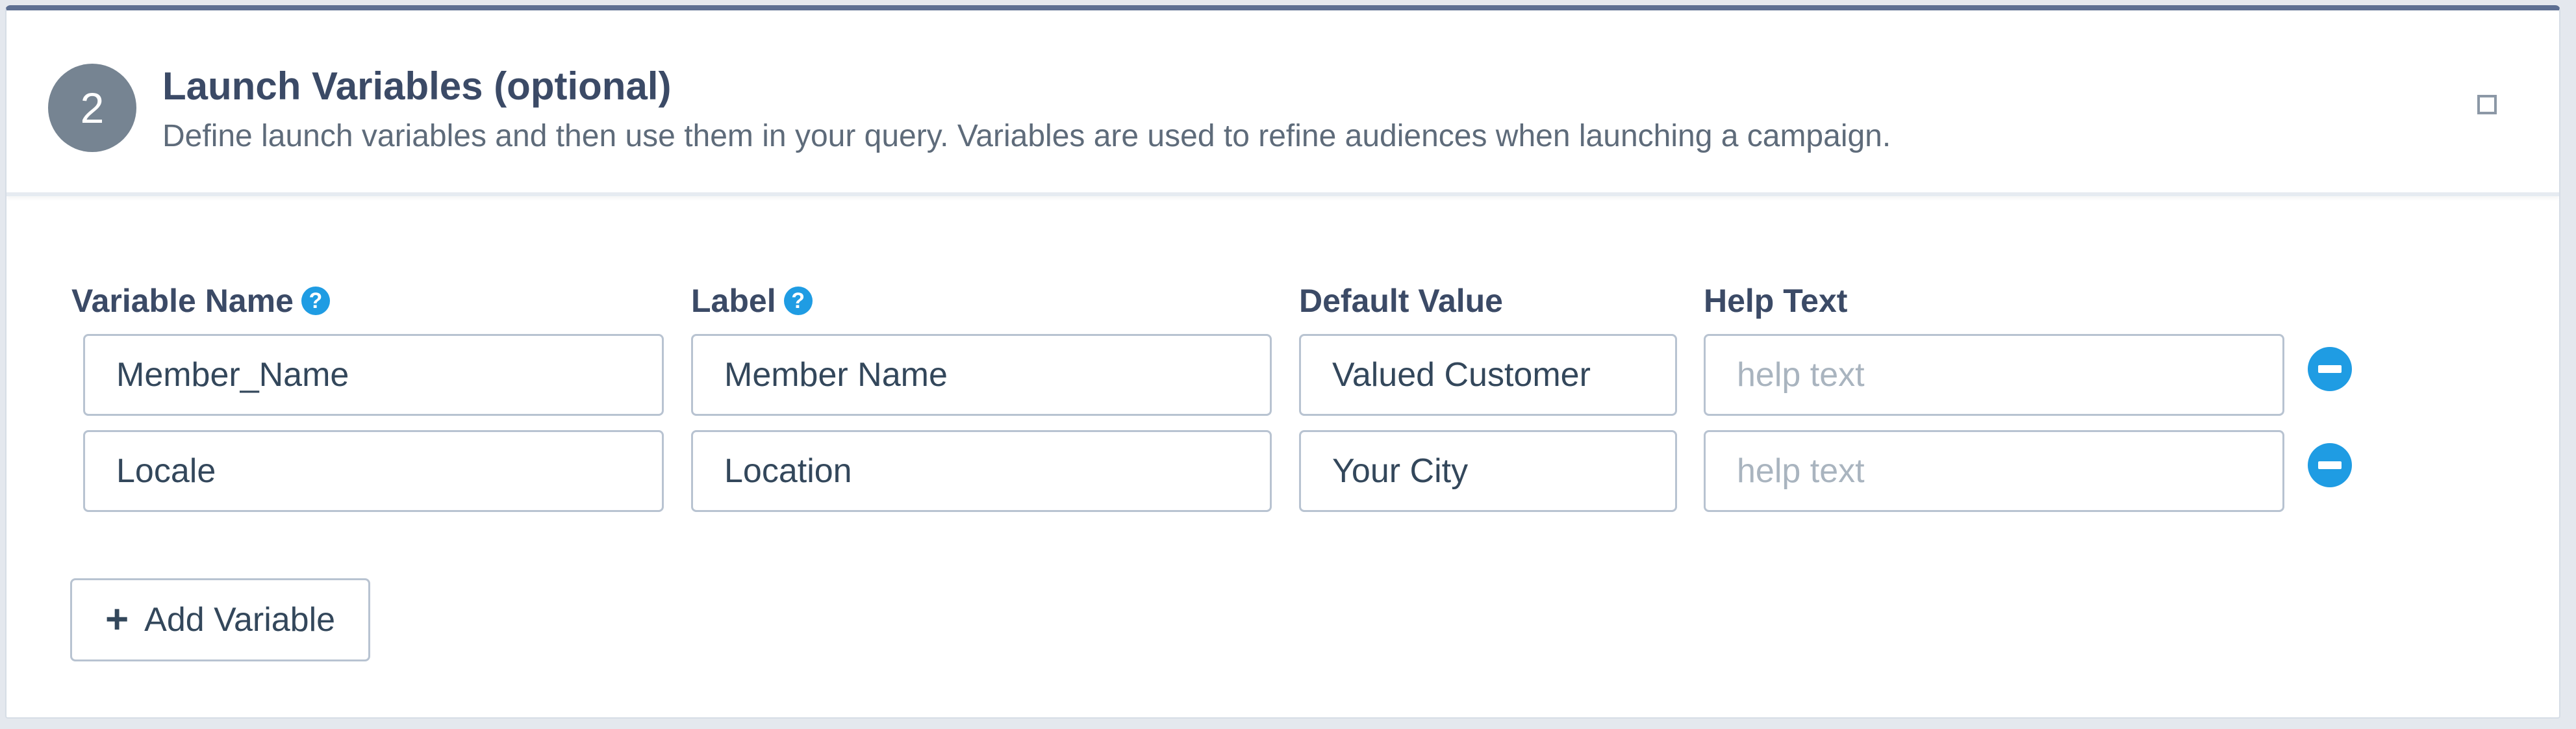  I want to click on help-text-label-text: Help Text, so click(1776, 301).